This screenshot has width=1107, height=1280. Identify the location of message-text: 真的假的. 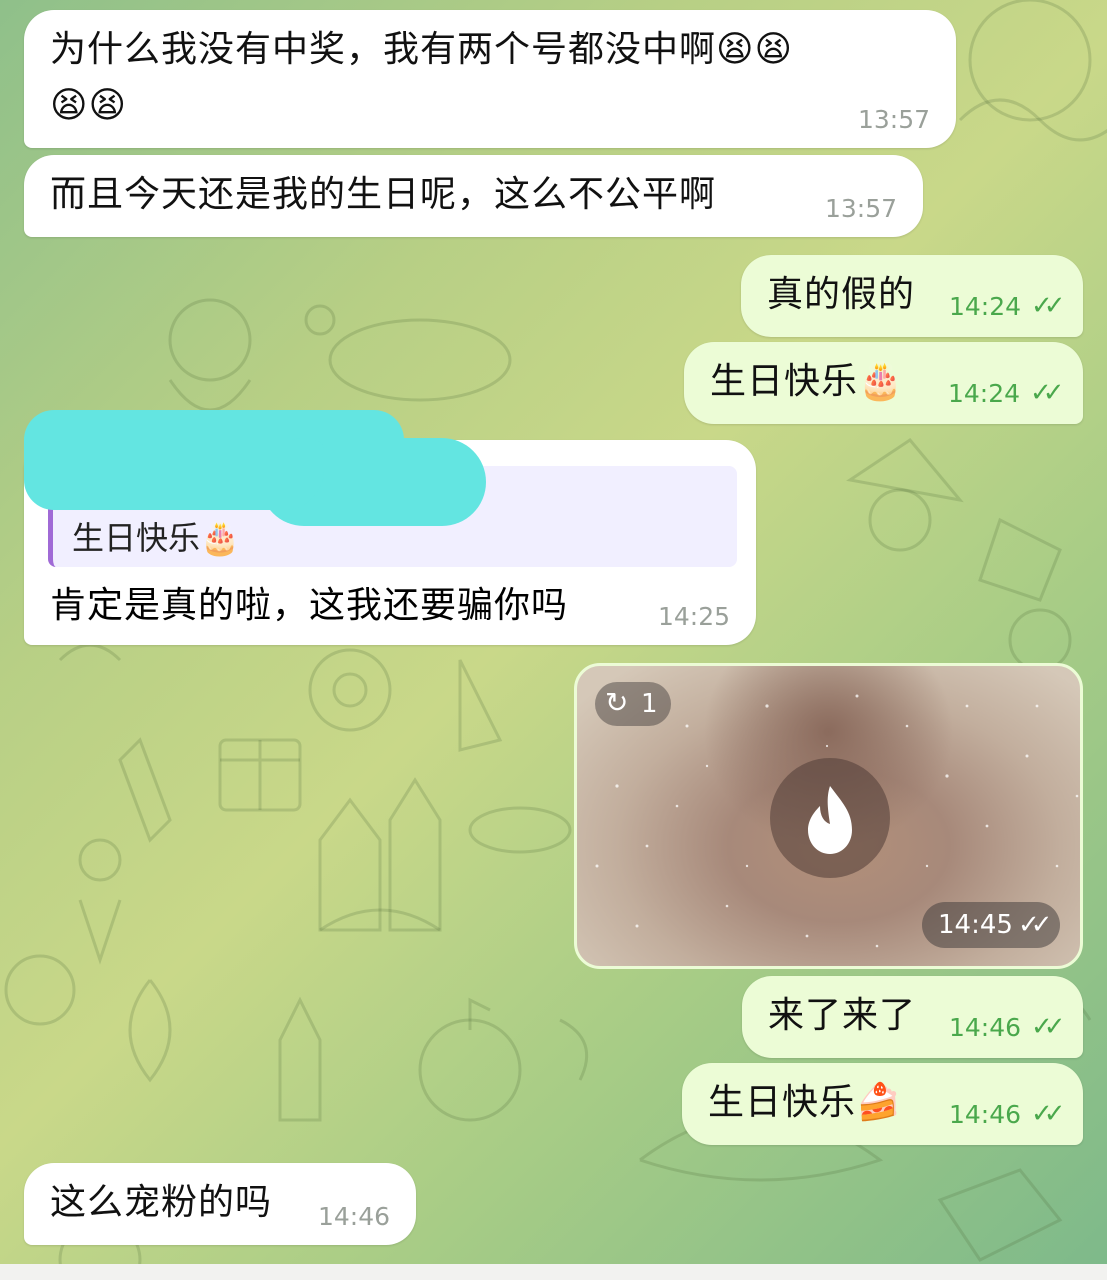
(841, 294).